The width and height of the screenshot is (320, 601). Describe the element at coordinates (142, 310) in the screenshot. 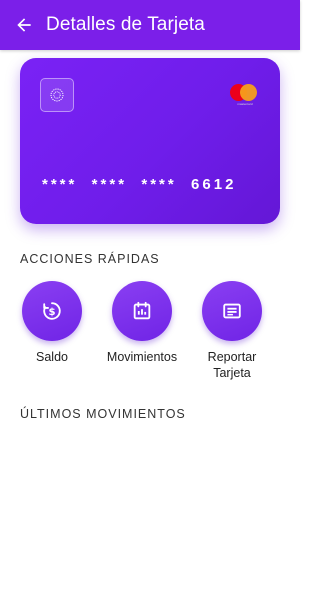

I see `calendar-chart-icon` at that location.